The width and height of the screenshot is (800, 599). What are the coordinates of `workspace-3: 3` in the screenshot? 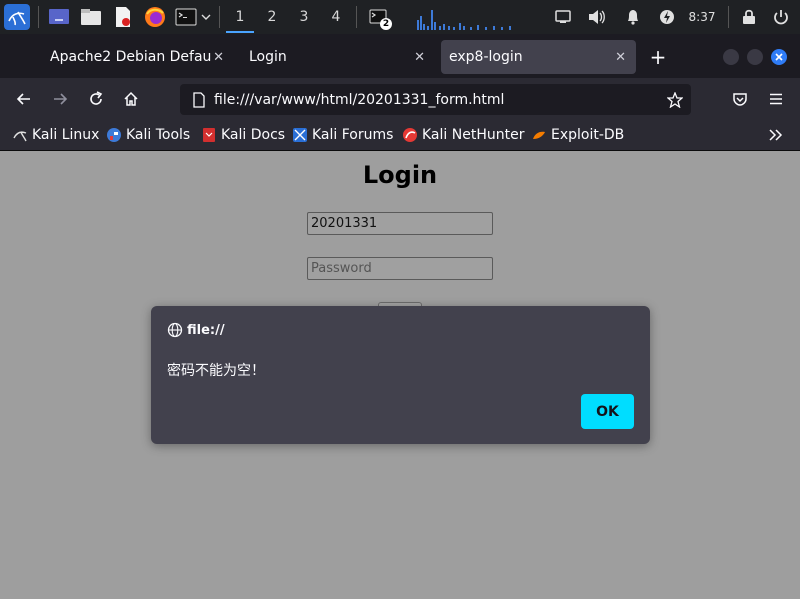 It's located at (304, 17).